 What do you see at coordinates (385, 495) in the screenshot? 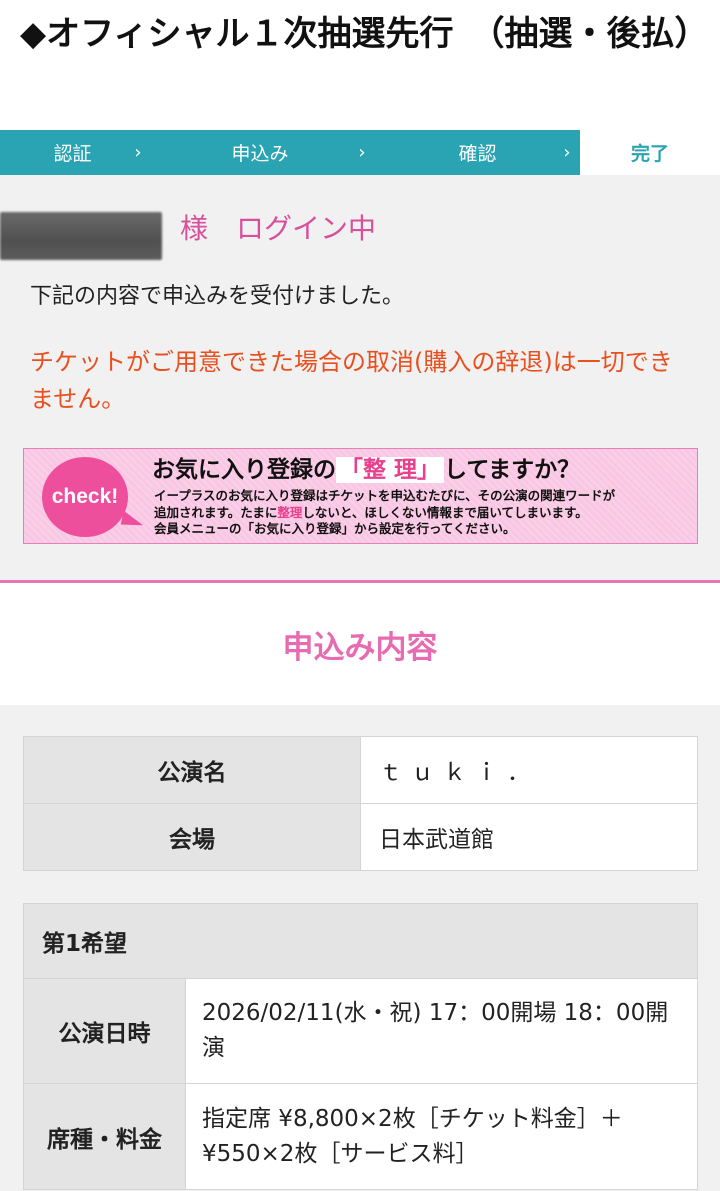
I see `banner-line: イープラスのお気に入り登録はチケットを申込むたびに、その公演の関連ワードが` at bounding box center [385, 495].